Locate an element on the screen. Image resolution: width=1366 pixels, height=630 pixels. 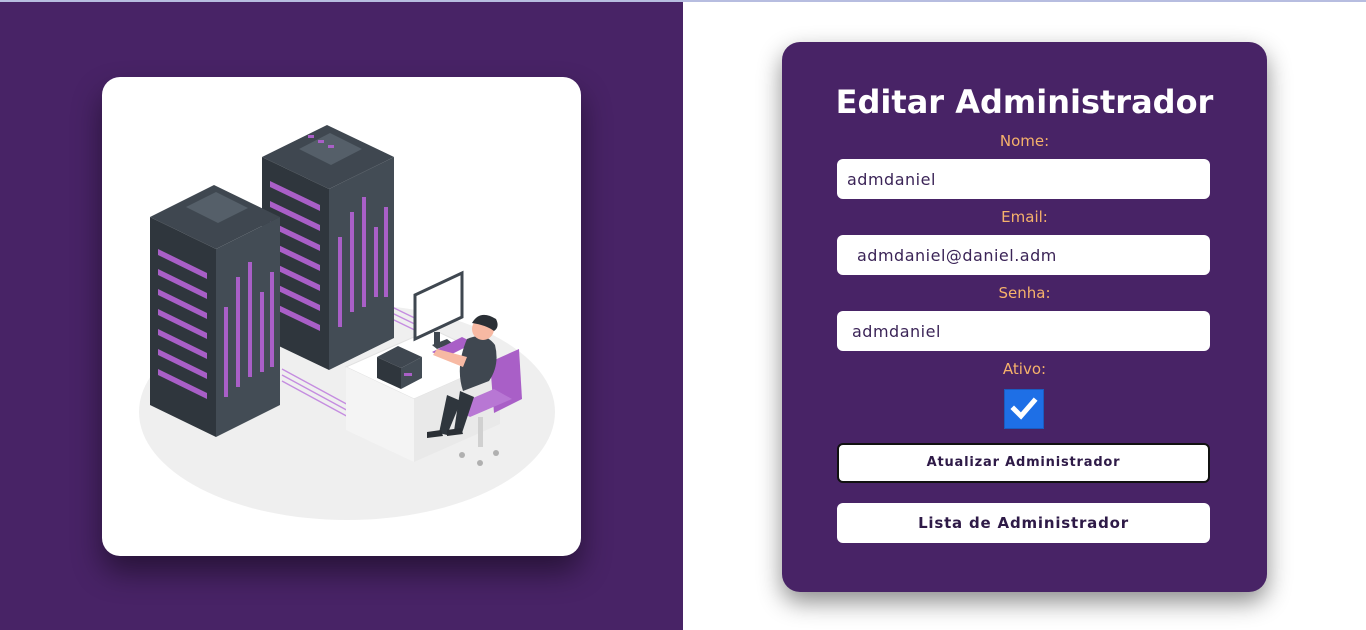
update-admin-button: Atualizar Administrador is located at coordinates (1023, 463).